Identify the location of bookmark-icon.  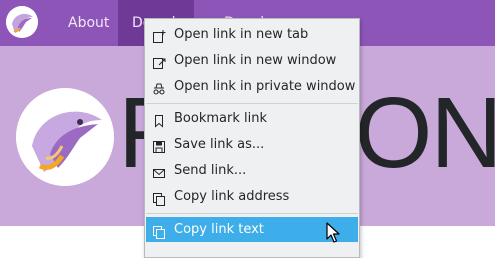
(159, 120).